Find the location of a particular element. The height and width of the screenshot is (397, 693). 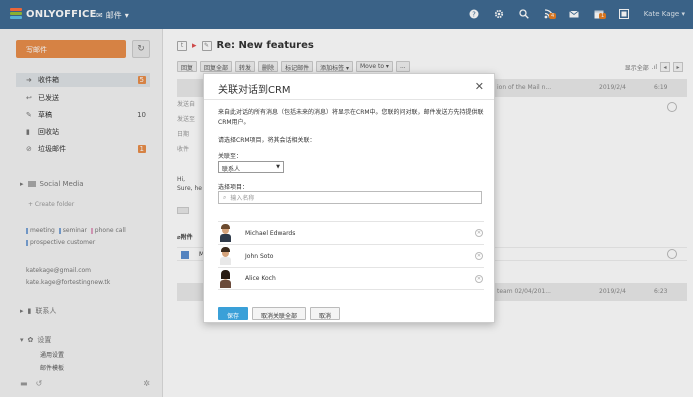

chevron-down-icon: ▼ is located at coordinates (278, 167).